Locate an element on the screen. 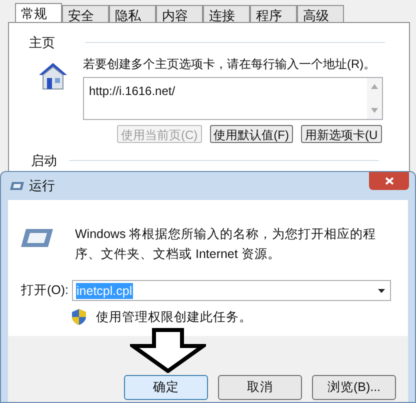 The height and width of the screenshot is (403, 416). dialog-button: 取消 is located at coordinates (260, 387).